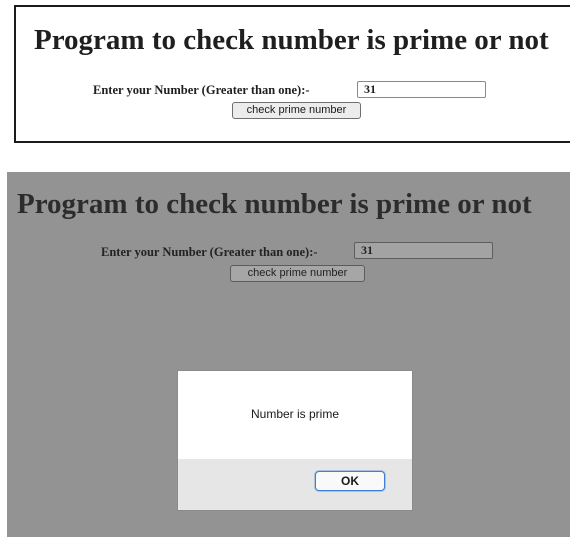 The image size is (570, 537). Describe the element at coordinates (350, 481) in the screenshot. I see `ok-button: OK` at that location.